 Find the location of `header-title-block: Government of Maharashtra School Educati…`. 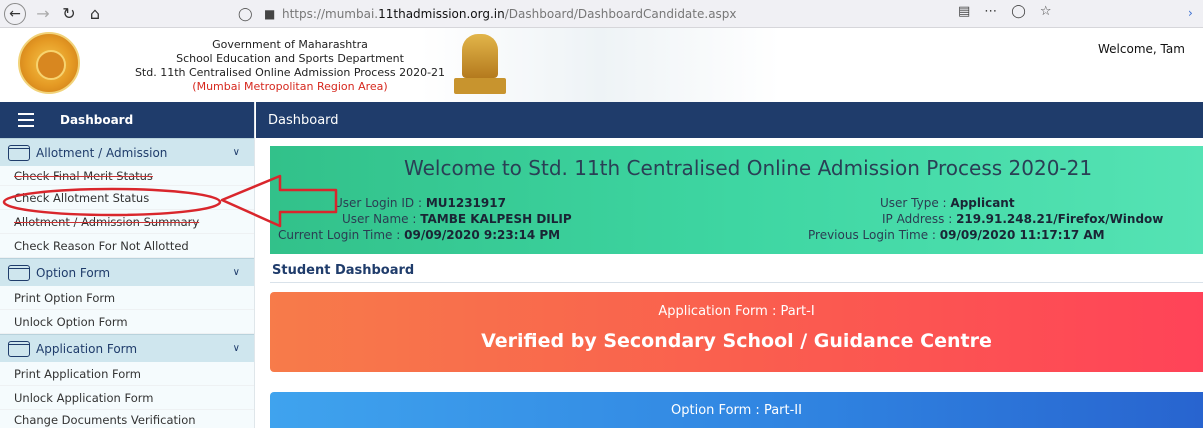

header-title-block: Government of Maharashtra School Educati… is located at coordinates (290, 66).